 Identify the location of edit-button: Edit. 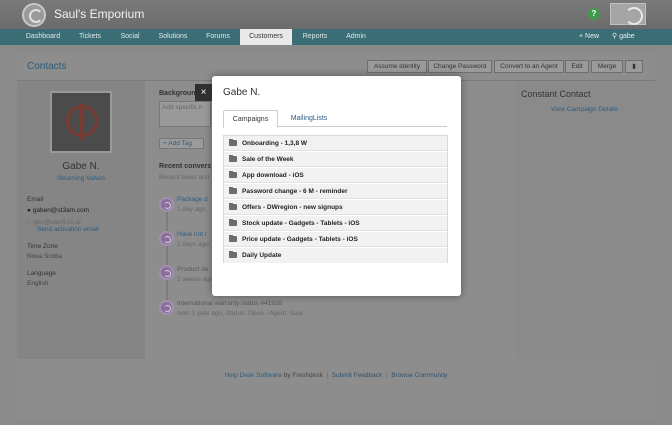
(577, 66).